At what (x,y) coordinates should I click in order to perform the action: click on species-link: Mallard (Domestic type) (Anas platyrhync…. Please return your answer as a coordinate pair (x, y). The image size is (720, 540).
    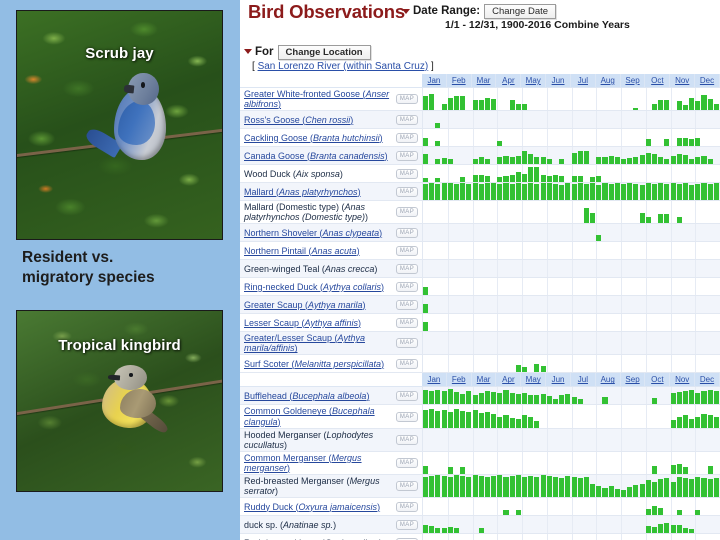
    Looking at the image, I should click on (317, 212).